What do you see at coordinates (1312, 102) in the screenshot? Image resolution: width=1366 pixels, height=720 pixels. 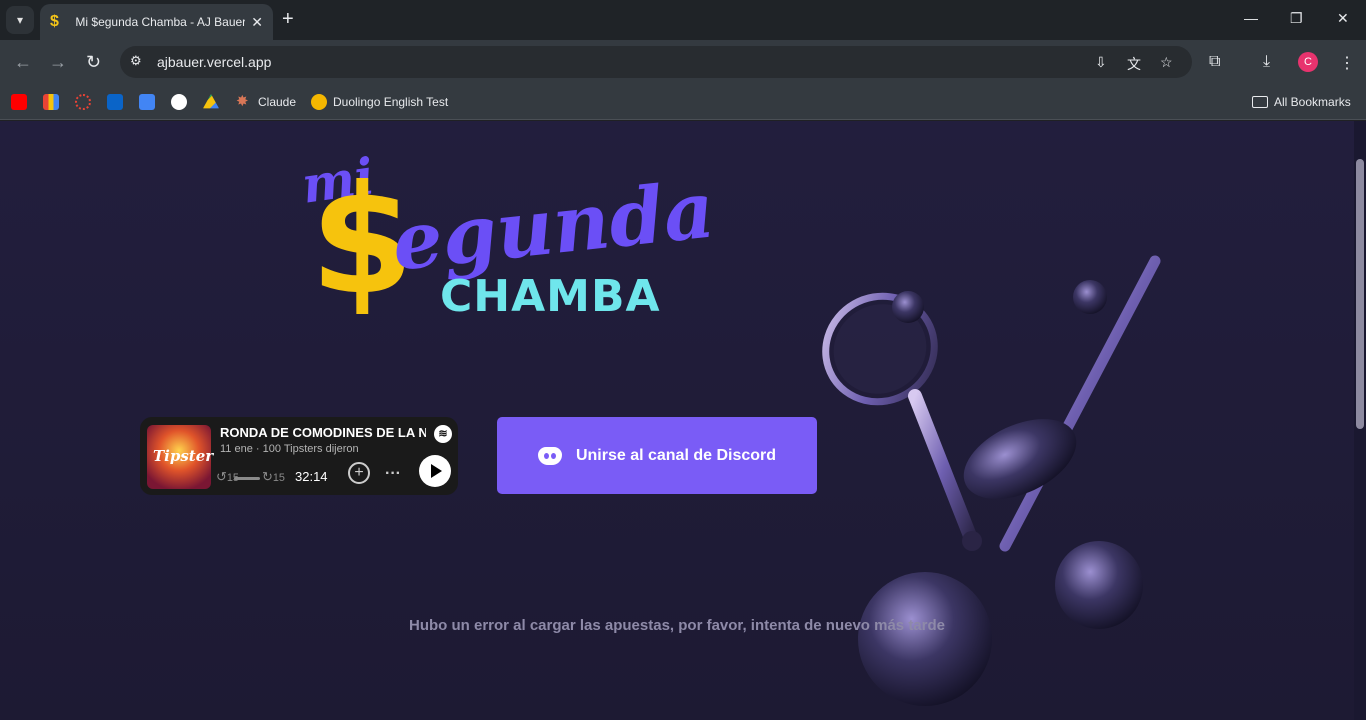 I see `all-bookmarks-label: All Bookmarks` at bounding box center [1312, 102].